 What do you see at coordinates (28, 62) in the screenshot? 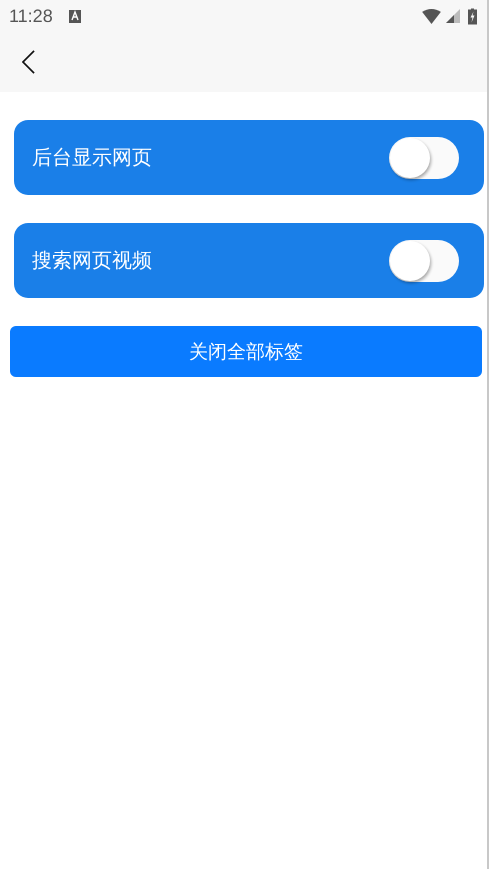
I see `back-icon` at bounding box center [28, 62].